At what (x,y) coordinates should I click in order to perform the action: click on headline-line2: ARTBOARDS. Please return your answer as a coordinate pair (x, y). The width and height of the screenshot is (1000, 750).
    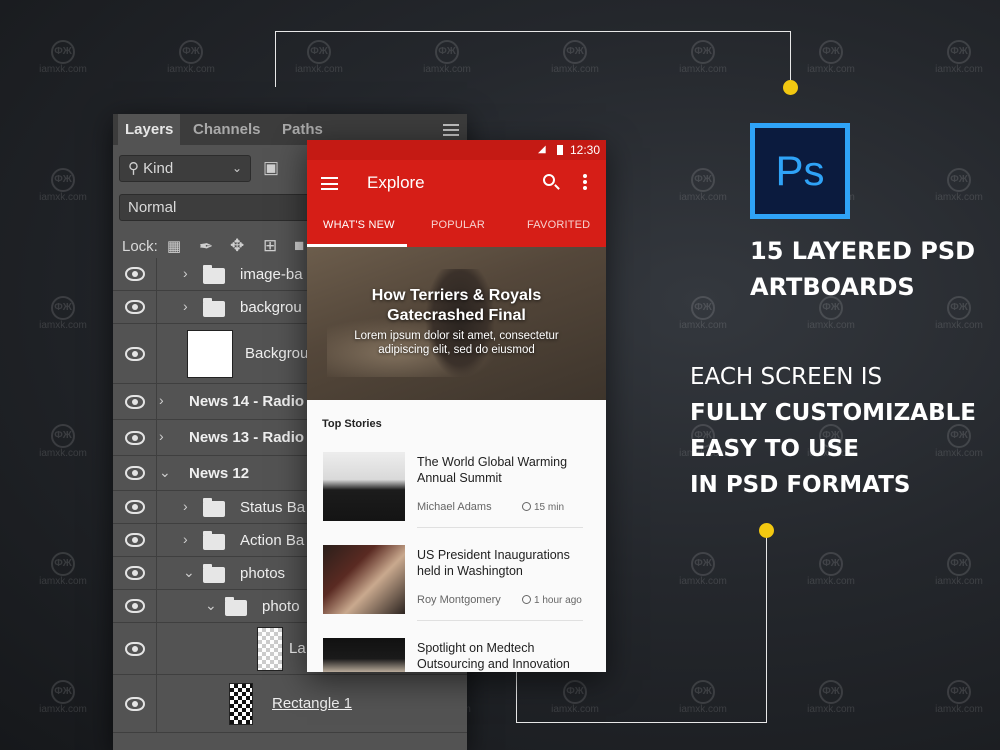
    Looking at the image, I should click on (832, 287).